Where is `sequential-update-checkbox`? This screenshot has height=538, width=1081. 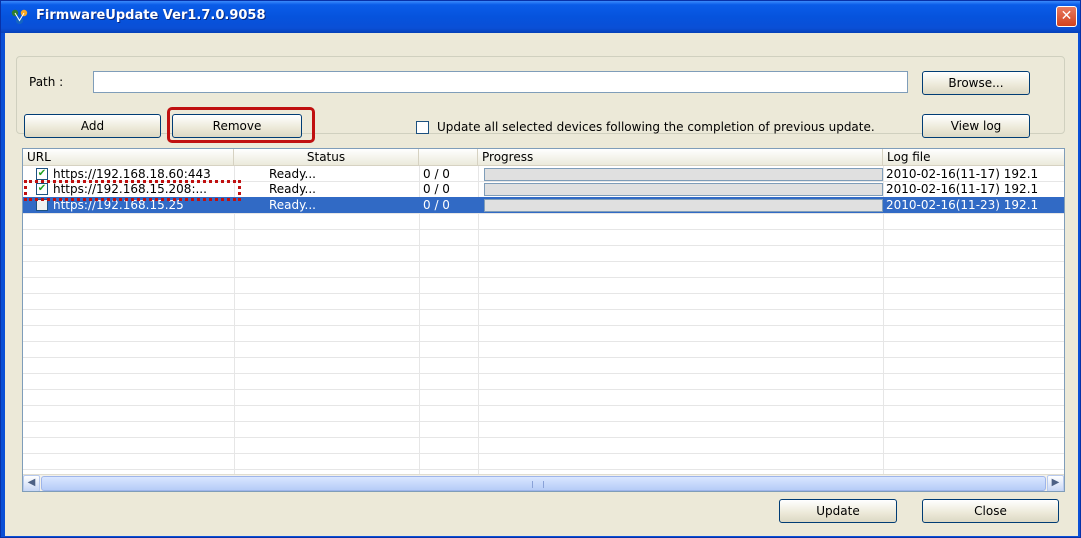 sequential-update-checkbox is located at coordinates (422, 127).